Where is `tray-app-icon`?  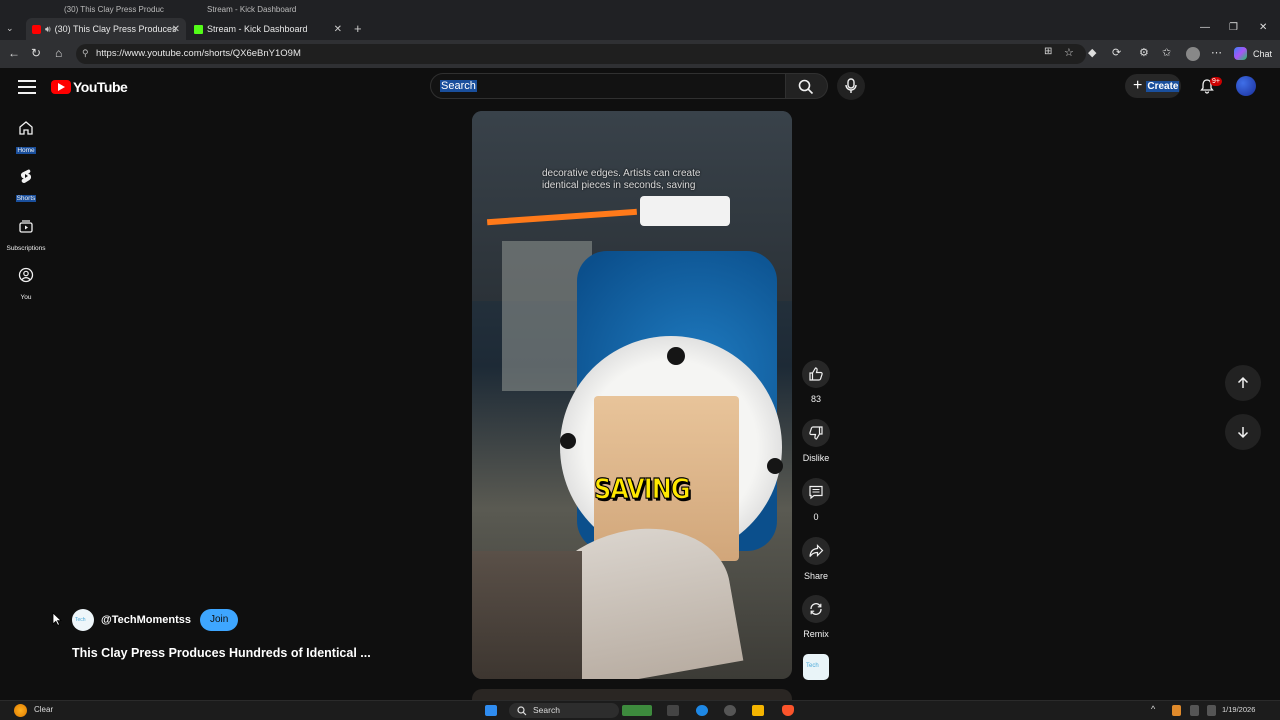
tray-app-icon is located at coordinates (1176, 710).